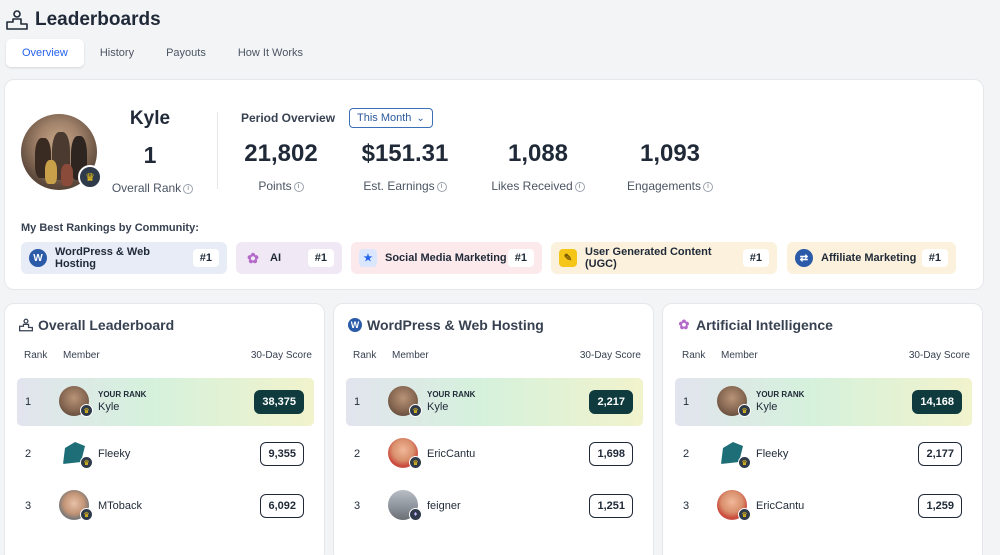  I want to click on table-row: 1 ♛ YOUR RANK Kyle 38,375, so click(165, 402).